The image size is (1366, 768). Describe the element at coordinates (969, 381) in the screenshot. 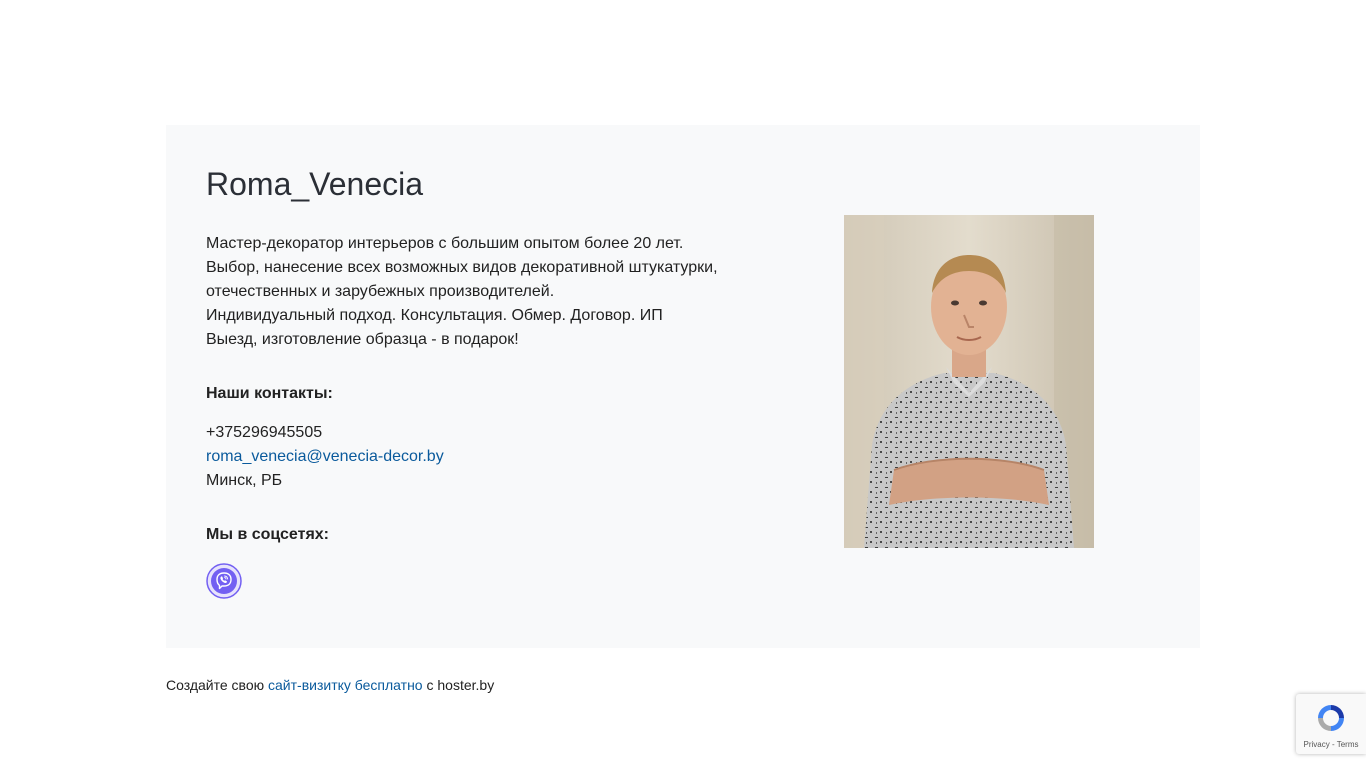

I see `profile-photo` at that location.